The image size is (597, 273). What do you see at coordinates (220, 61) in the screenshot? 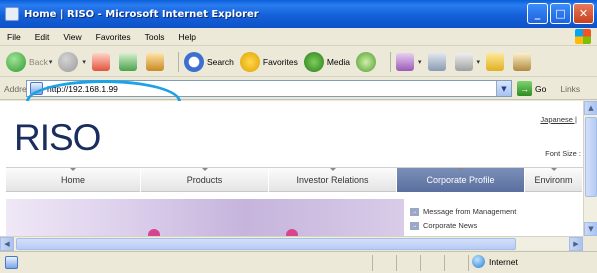
I see `search-label: Search` at bounding box center [220, 61].